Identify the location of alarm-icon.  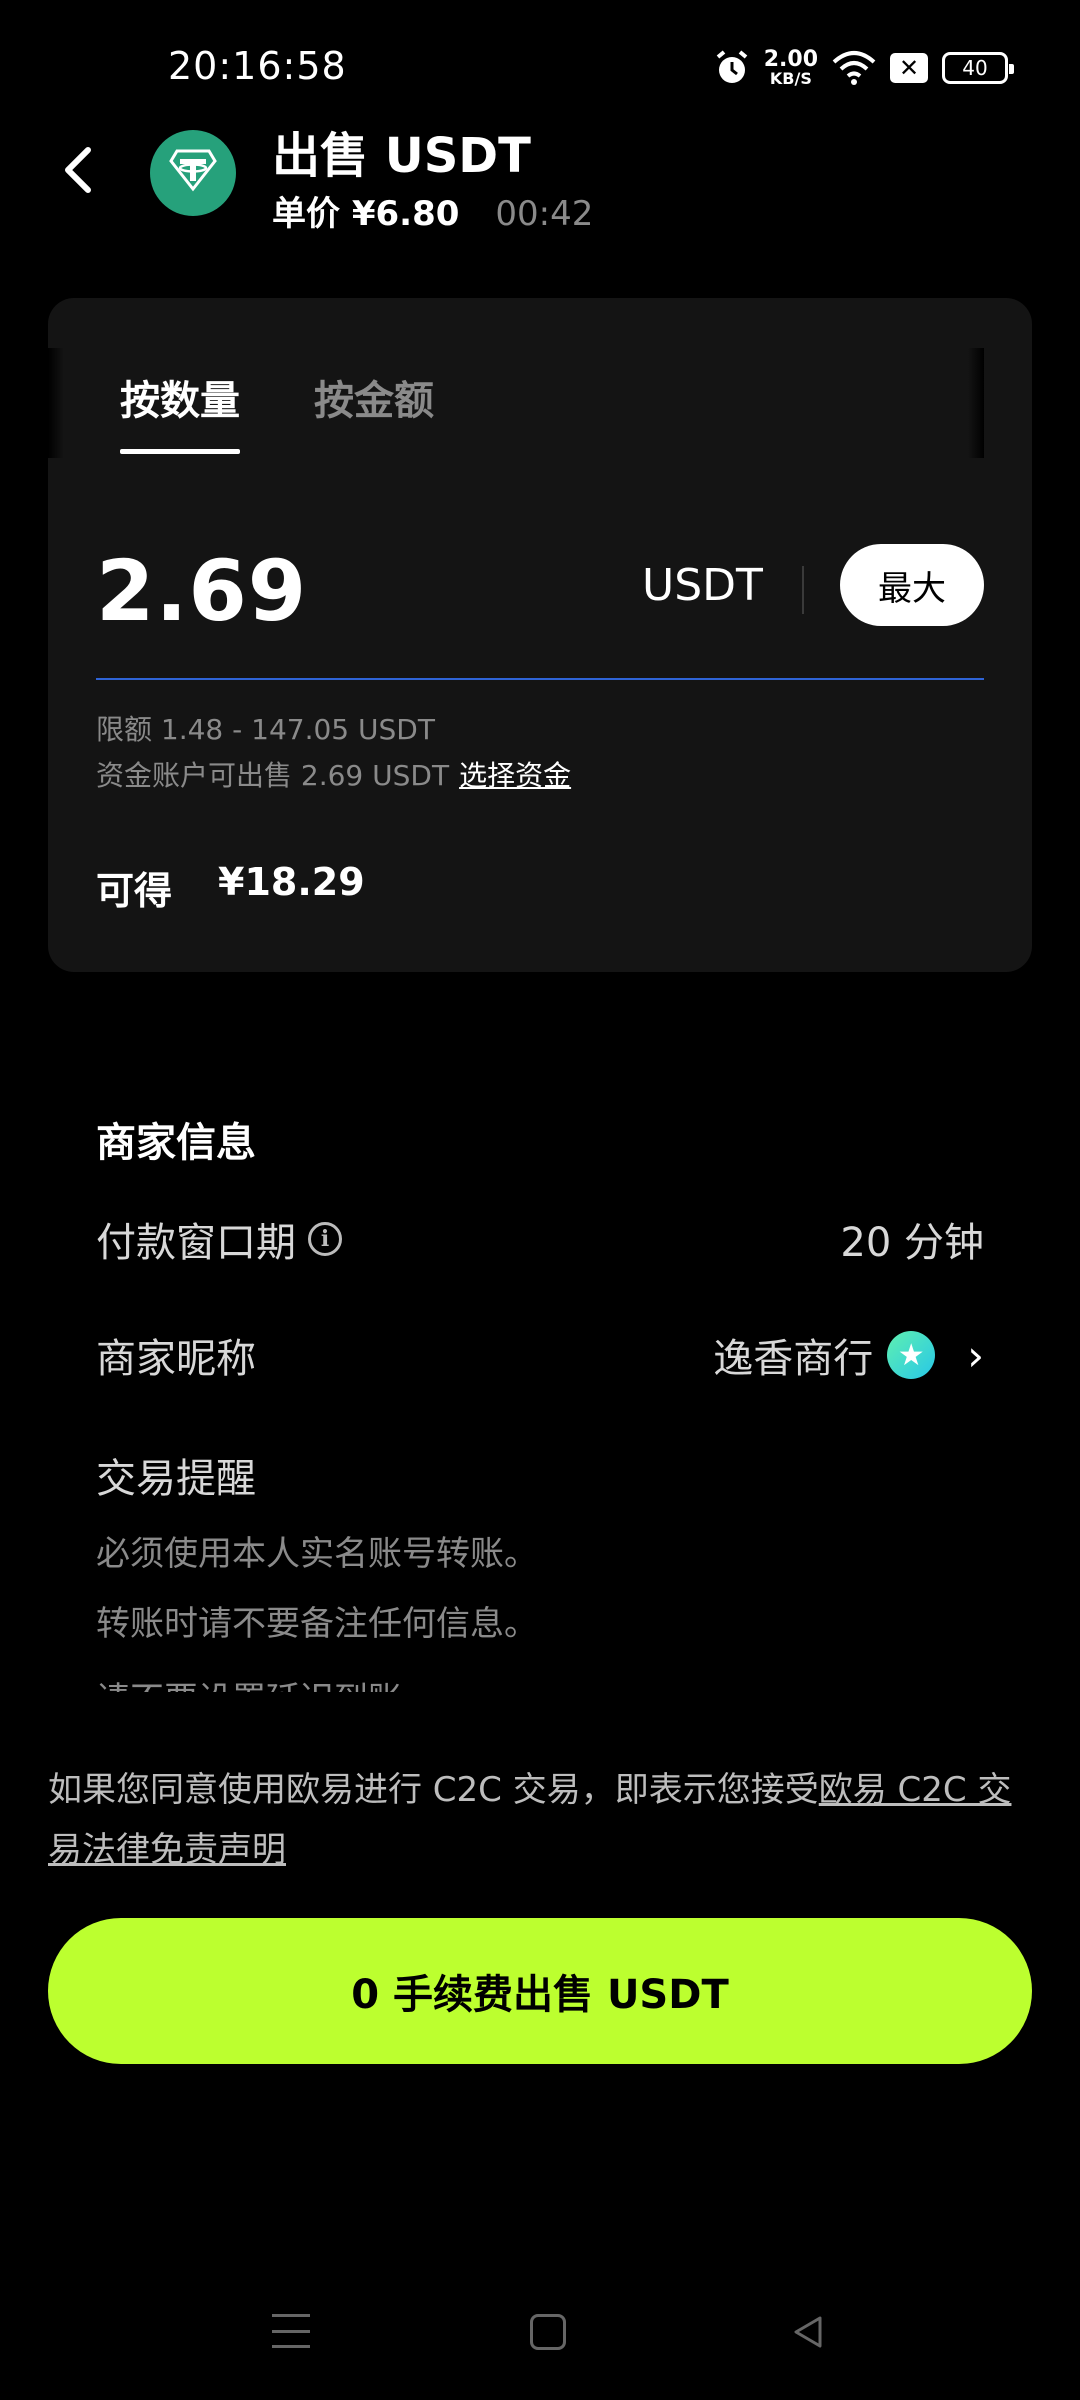
(731, 66).